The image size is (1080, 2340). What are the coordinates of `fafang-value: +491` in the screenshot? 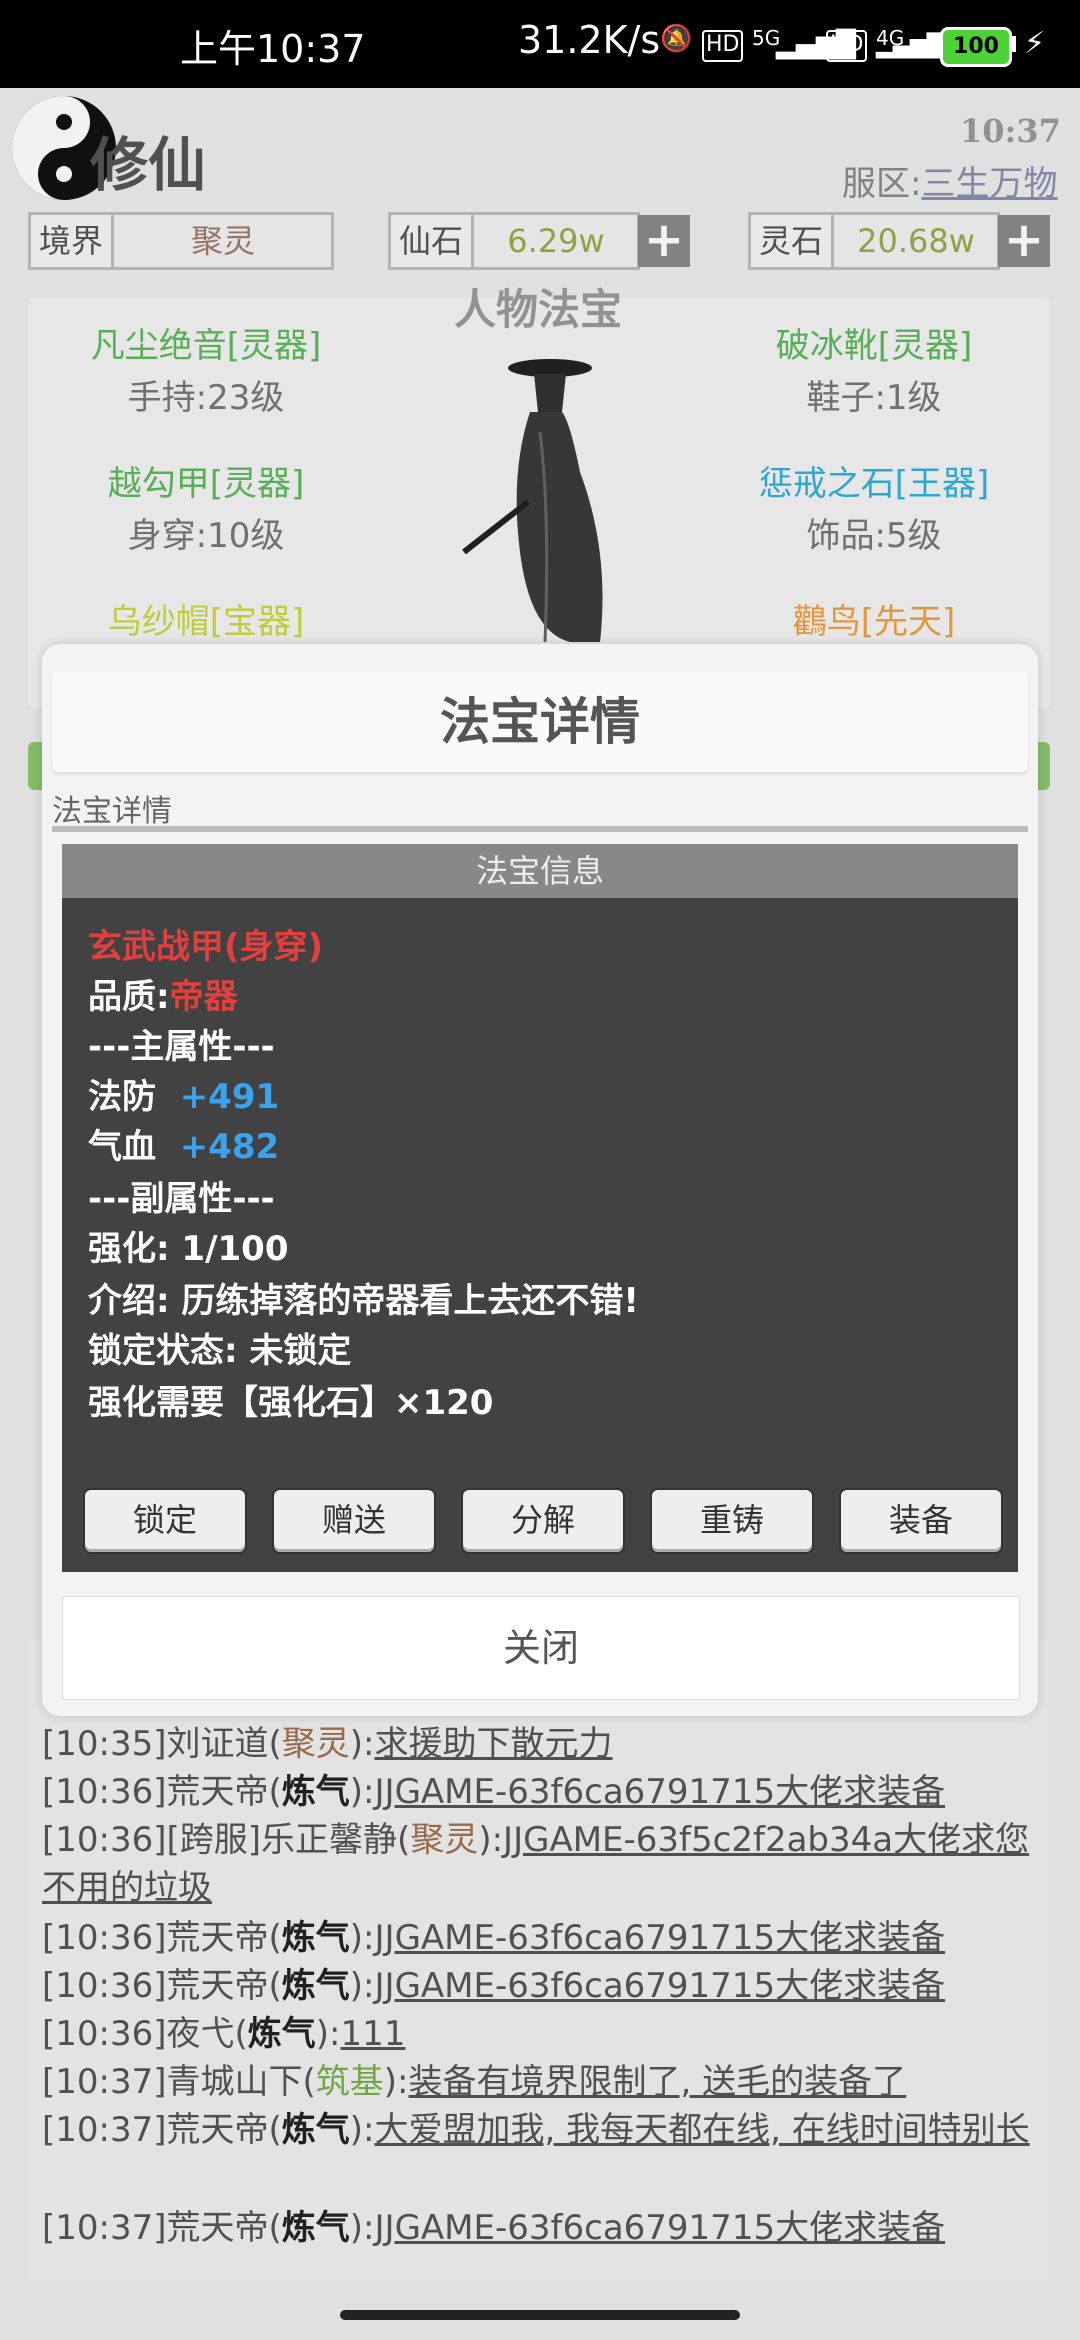 It's located at (229, 1097).